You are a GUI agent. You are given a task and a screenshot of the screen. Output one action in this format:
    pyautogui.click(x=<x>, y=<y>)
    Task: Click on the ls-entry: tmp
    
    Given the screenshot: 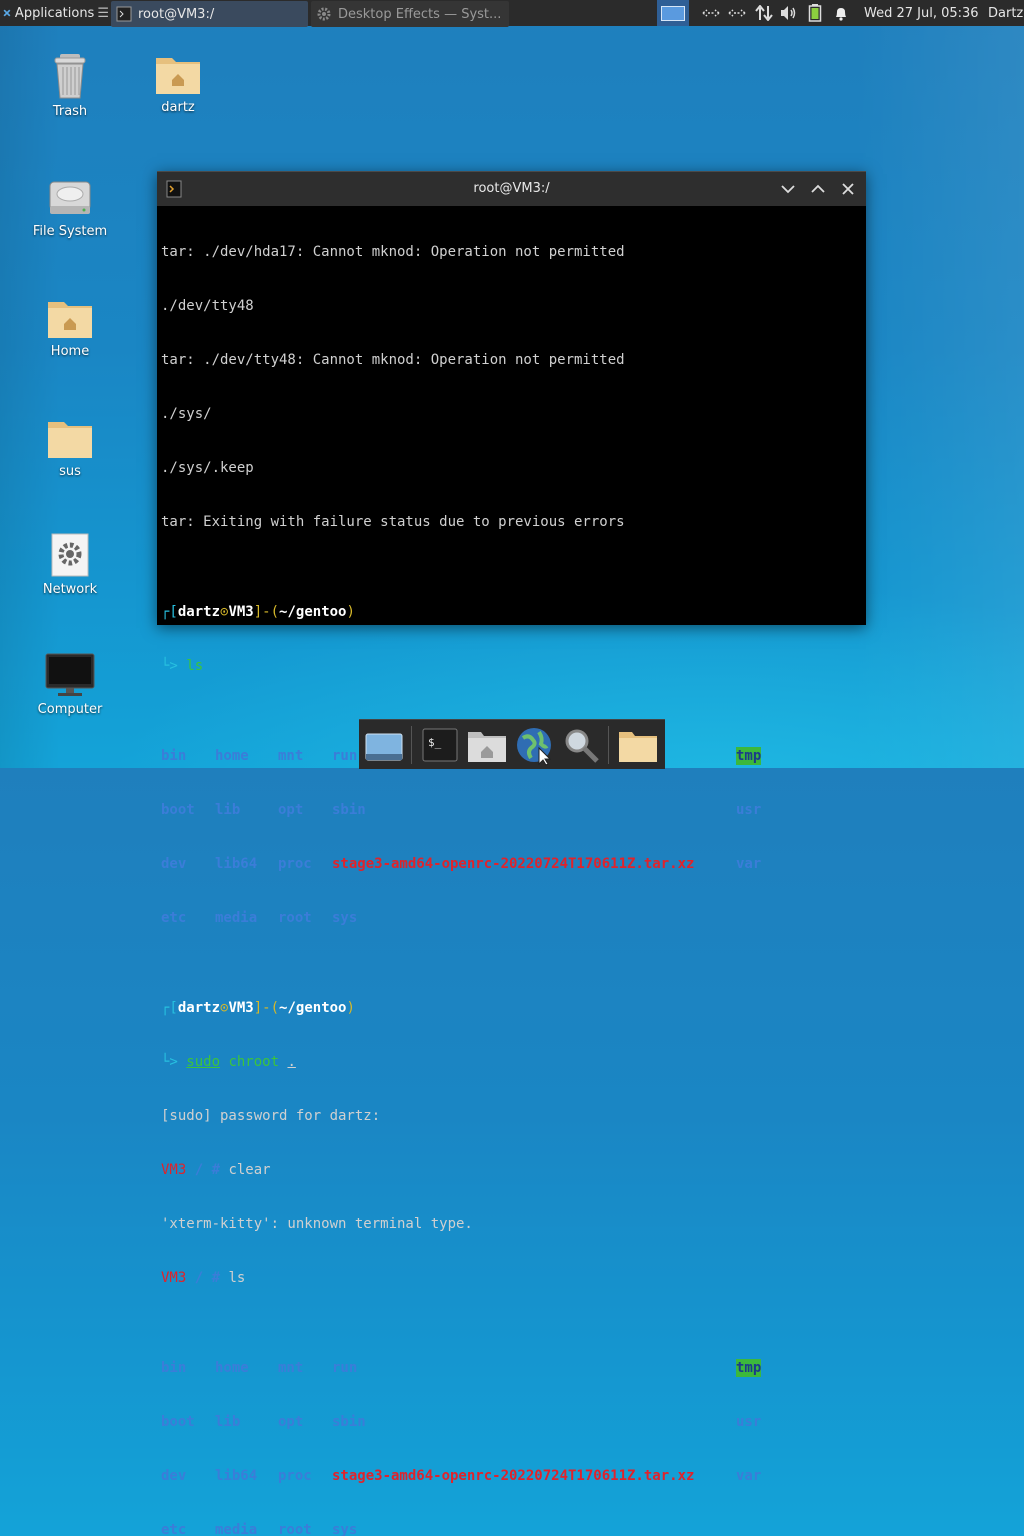 What is the action you would take?
    pyautogui.click(x=749, y=756)
    